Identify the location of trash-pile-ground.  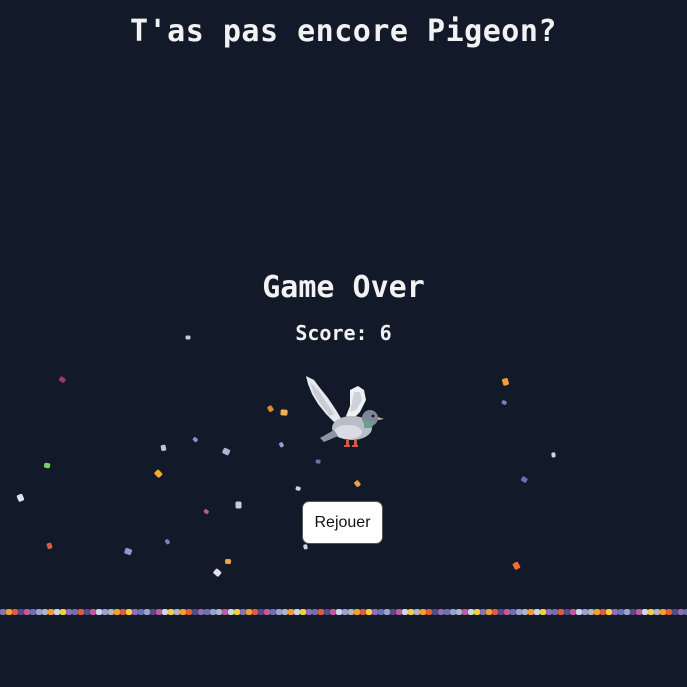
(343, 612).